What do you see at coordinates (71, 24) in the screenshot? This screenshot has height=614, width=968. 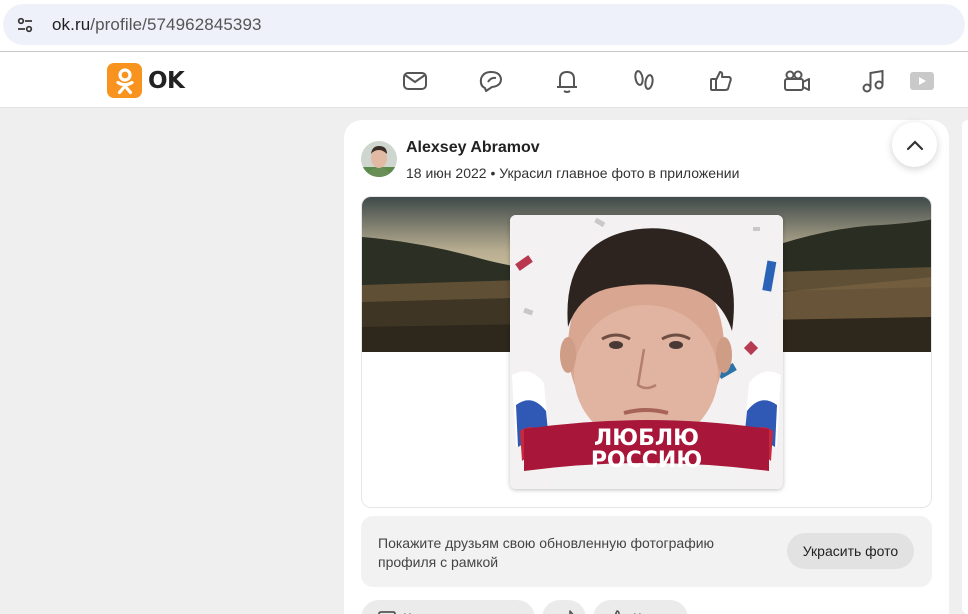 I see `url-domain: ok.ru` at bounding box center [71, 24].